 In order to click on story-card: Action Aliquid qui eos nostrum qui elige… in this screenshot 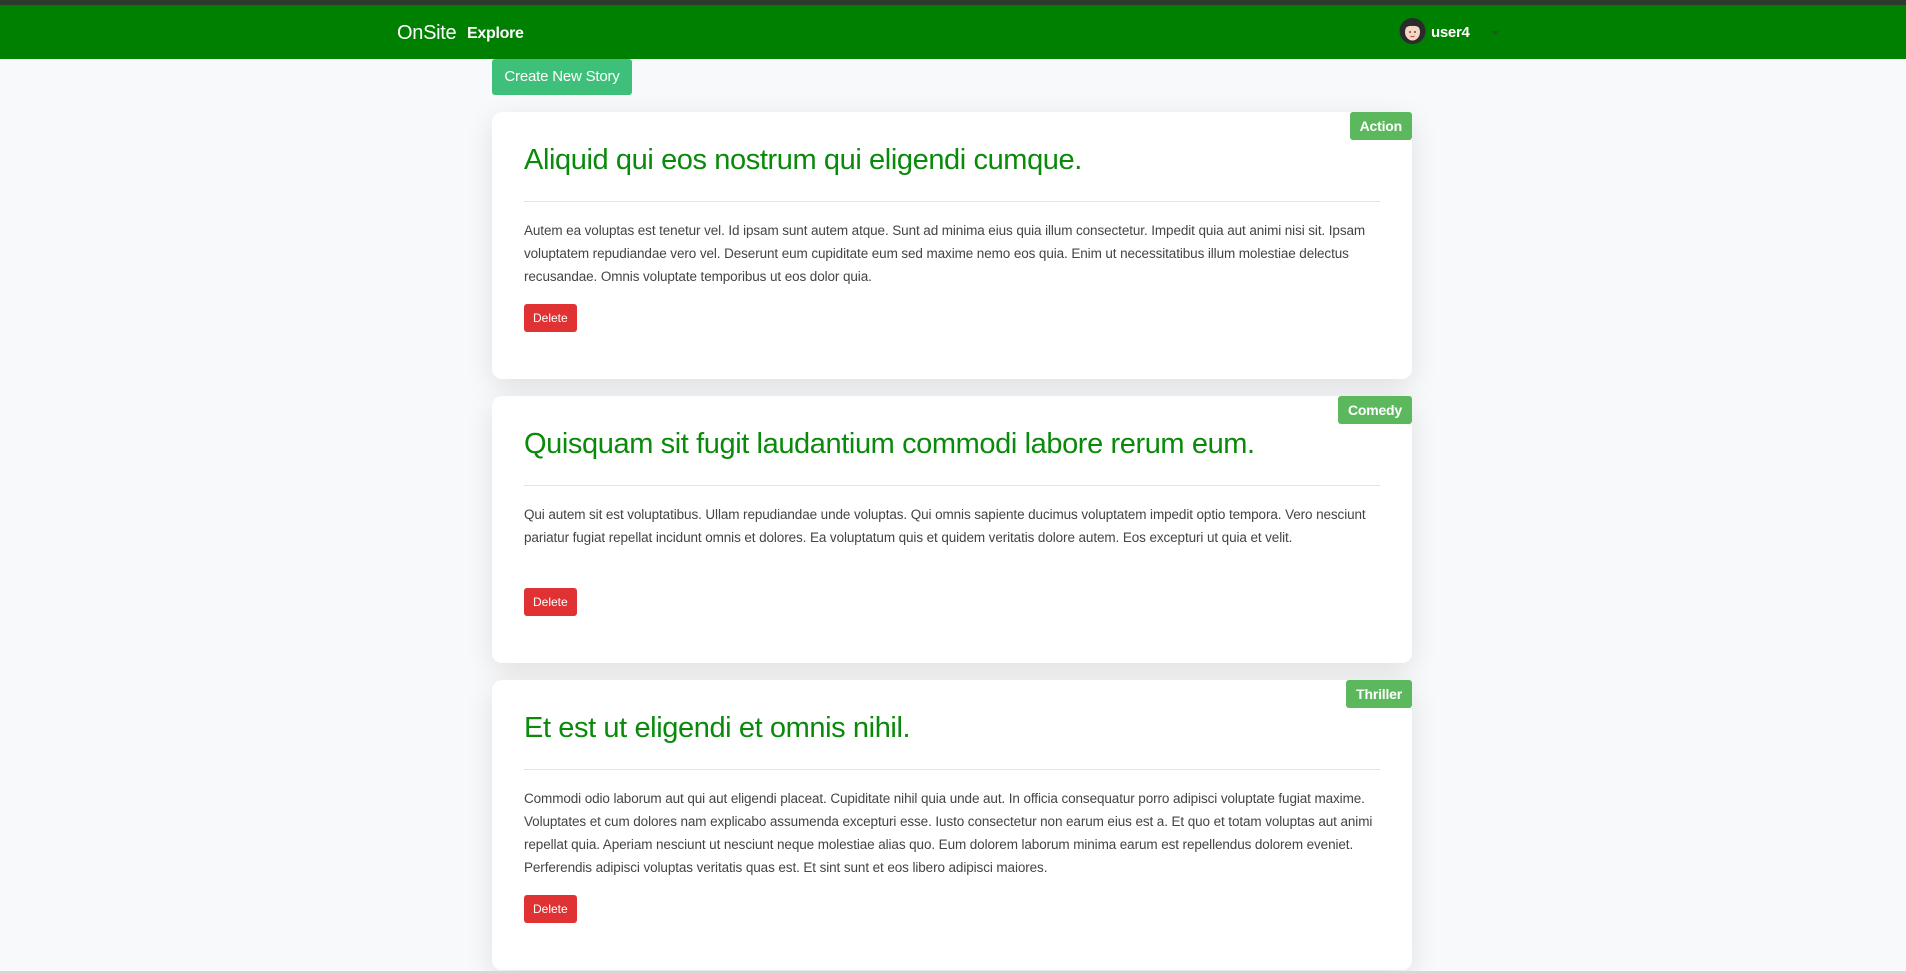, I will do `click(952, 245)`.